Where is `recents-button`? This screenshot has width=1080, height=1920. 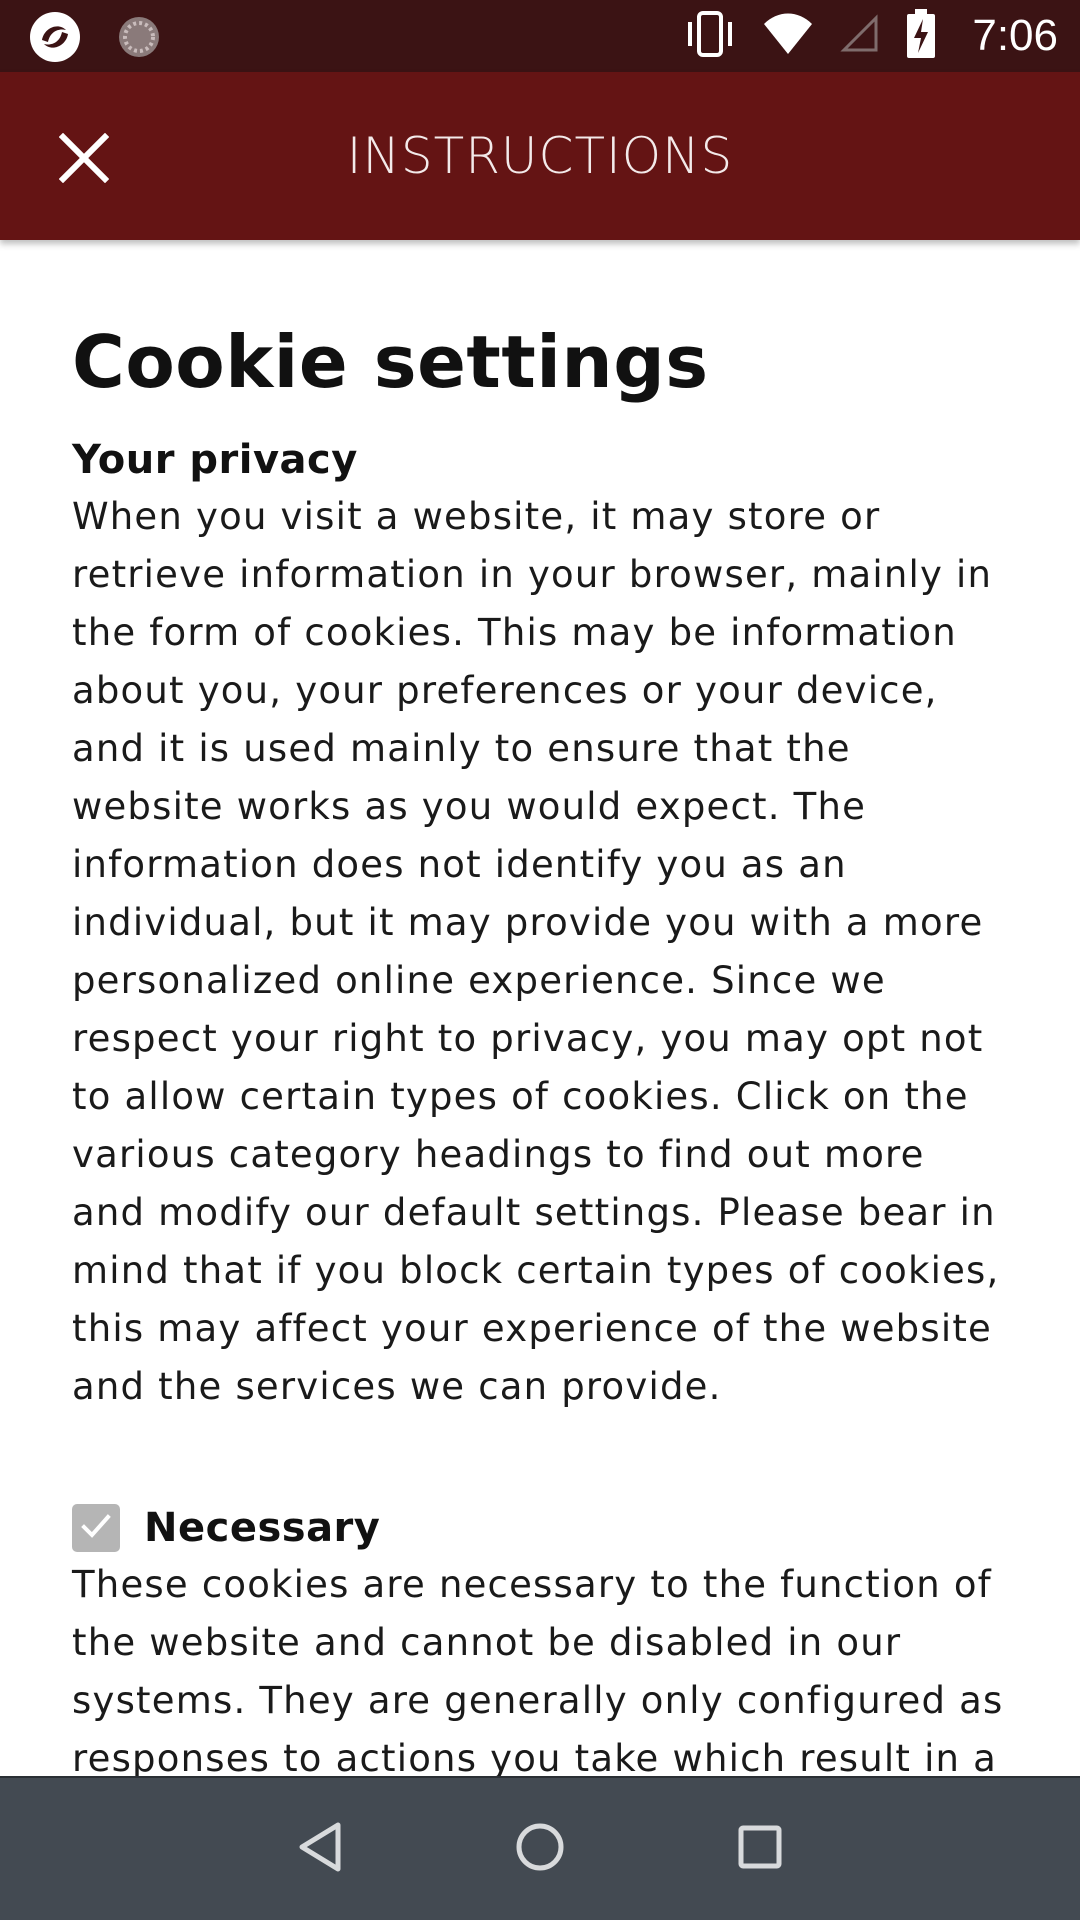 recents-button is located at coordinates (760, 1849).